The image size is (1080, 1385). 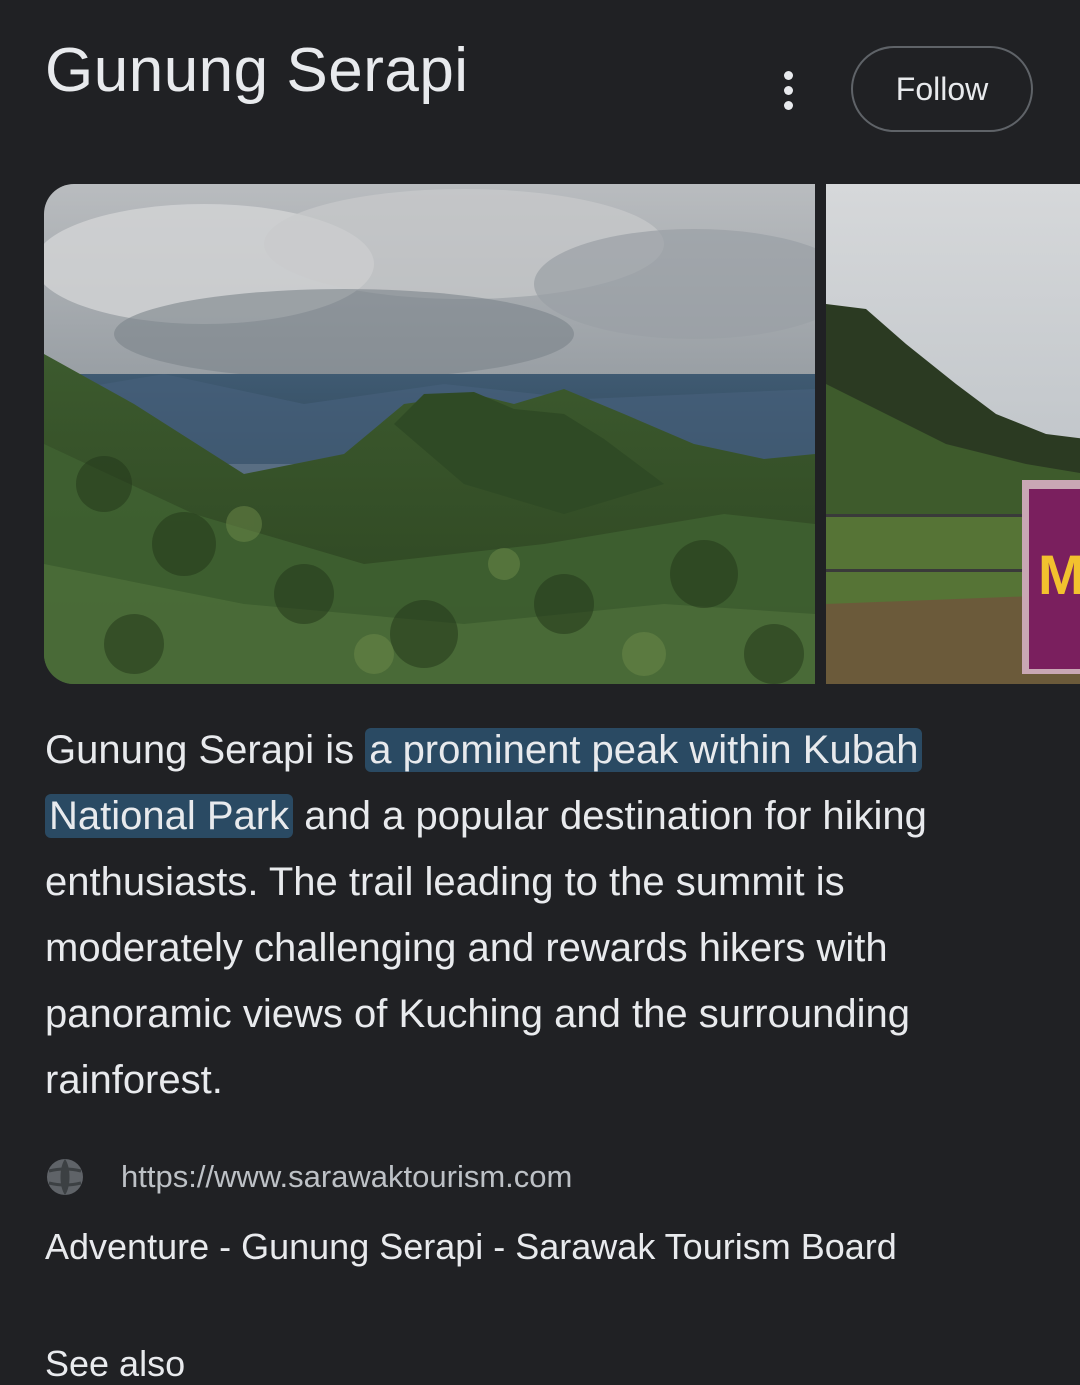 I want to click on source-row: https://www.sarawaktourism.com, so click(x=308, y=1177).